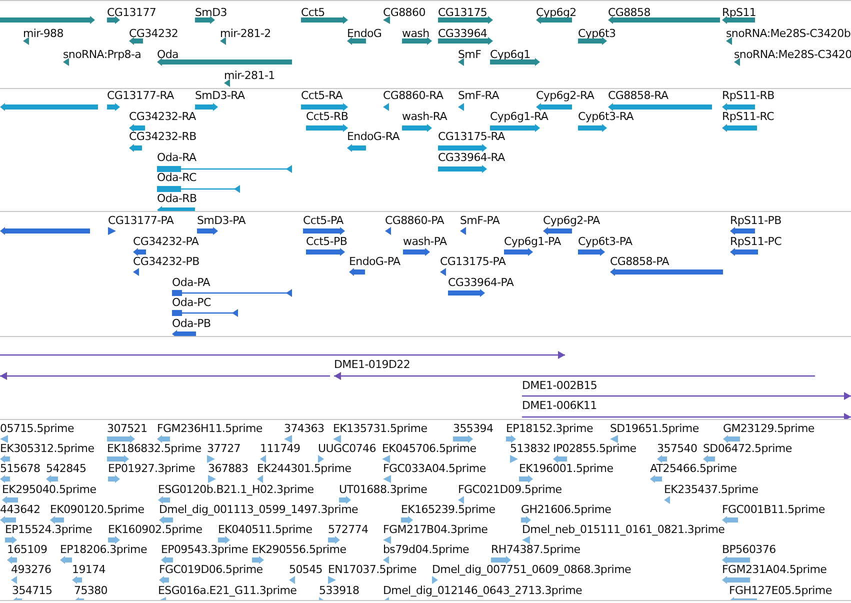 This screenshot has width=851, height=603. Describe the element at coordinates (463, 34) in the screenshot. I see `feature-label: CG33964` at that location.